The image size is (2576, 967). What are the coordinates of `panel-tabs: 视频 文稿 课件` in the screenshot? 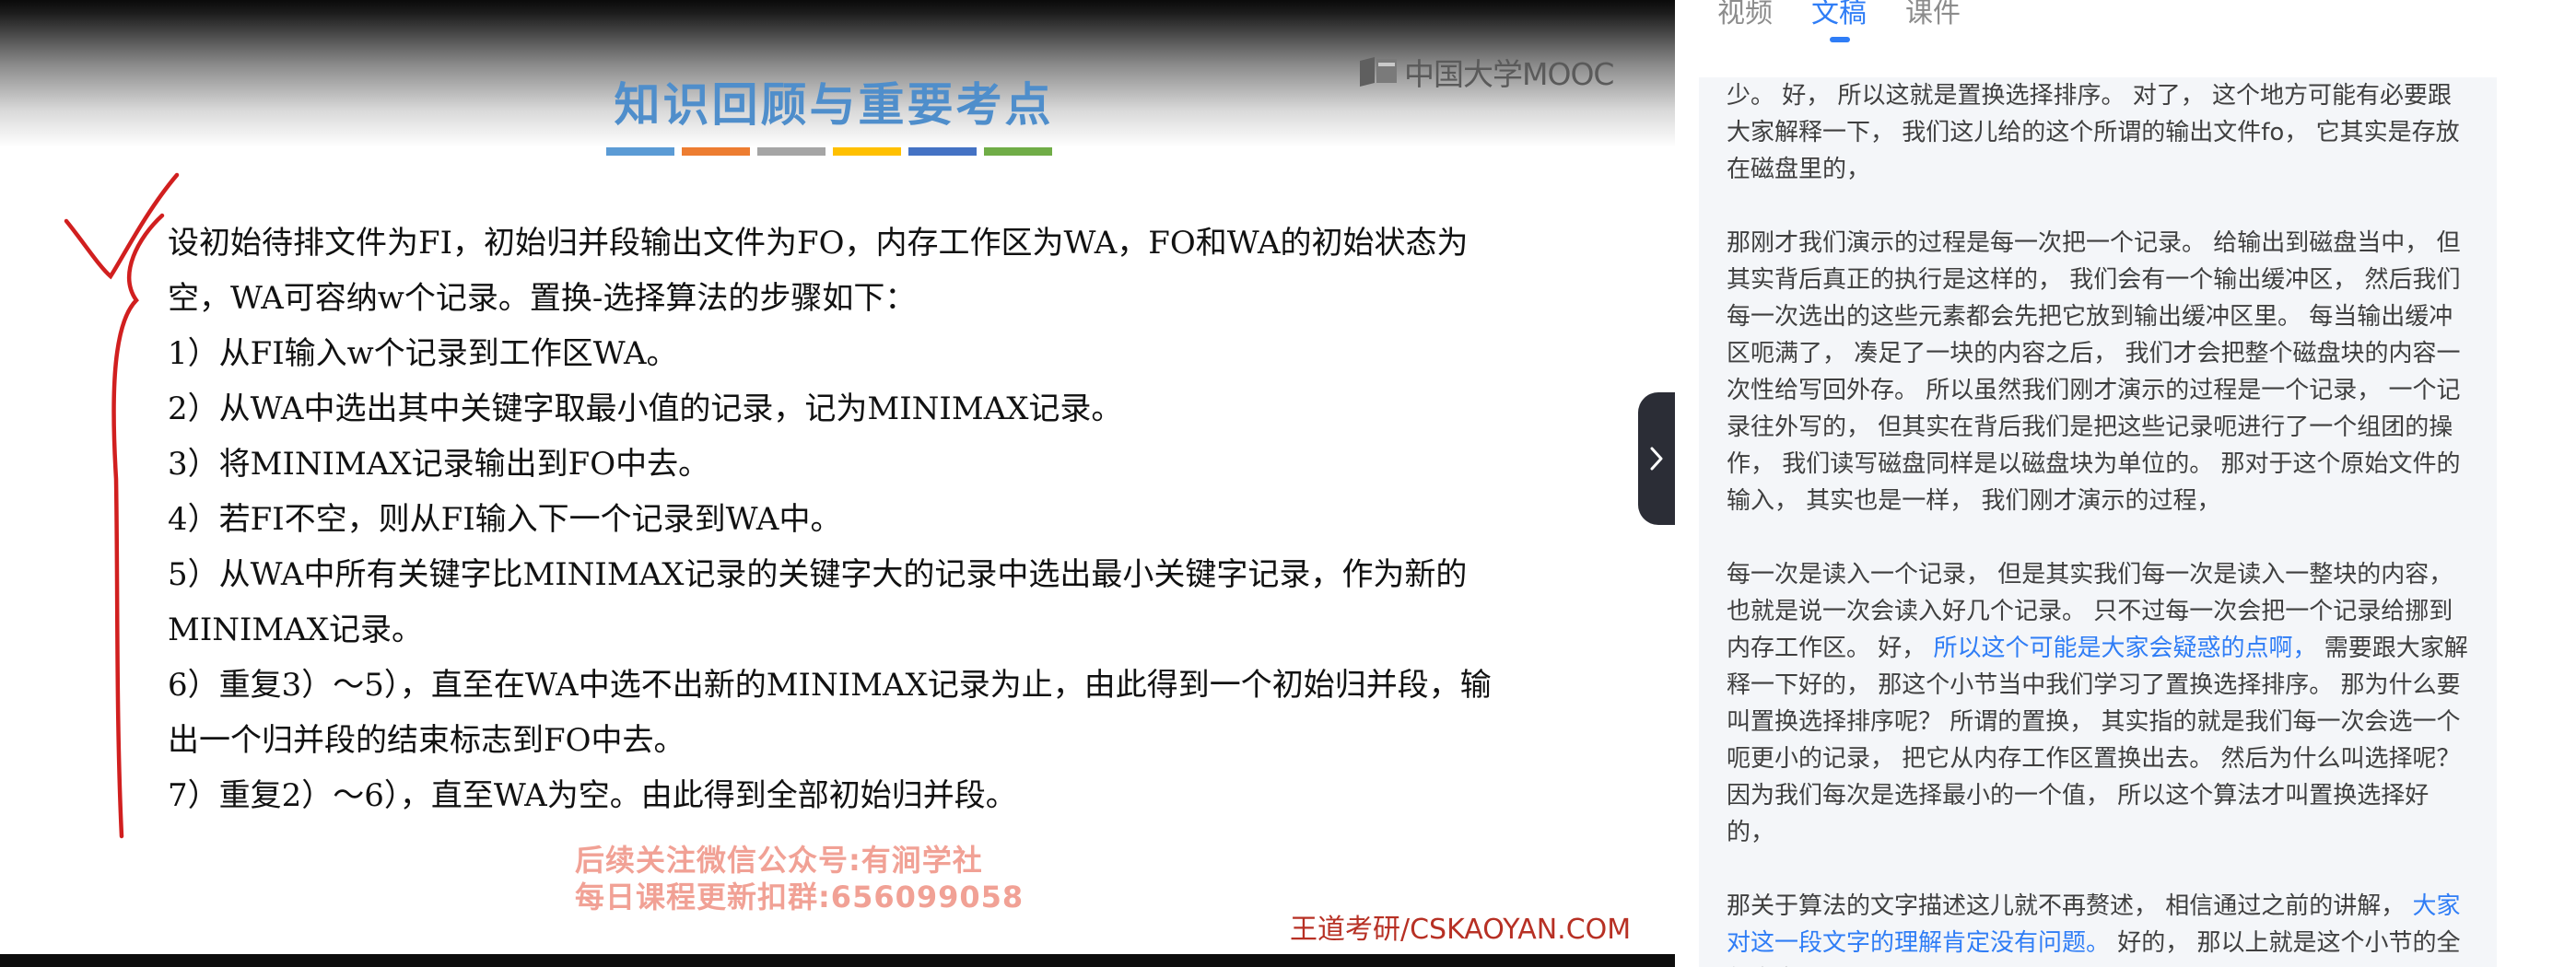 It's located at (1839, 22).